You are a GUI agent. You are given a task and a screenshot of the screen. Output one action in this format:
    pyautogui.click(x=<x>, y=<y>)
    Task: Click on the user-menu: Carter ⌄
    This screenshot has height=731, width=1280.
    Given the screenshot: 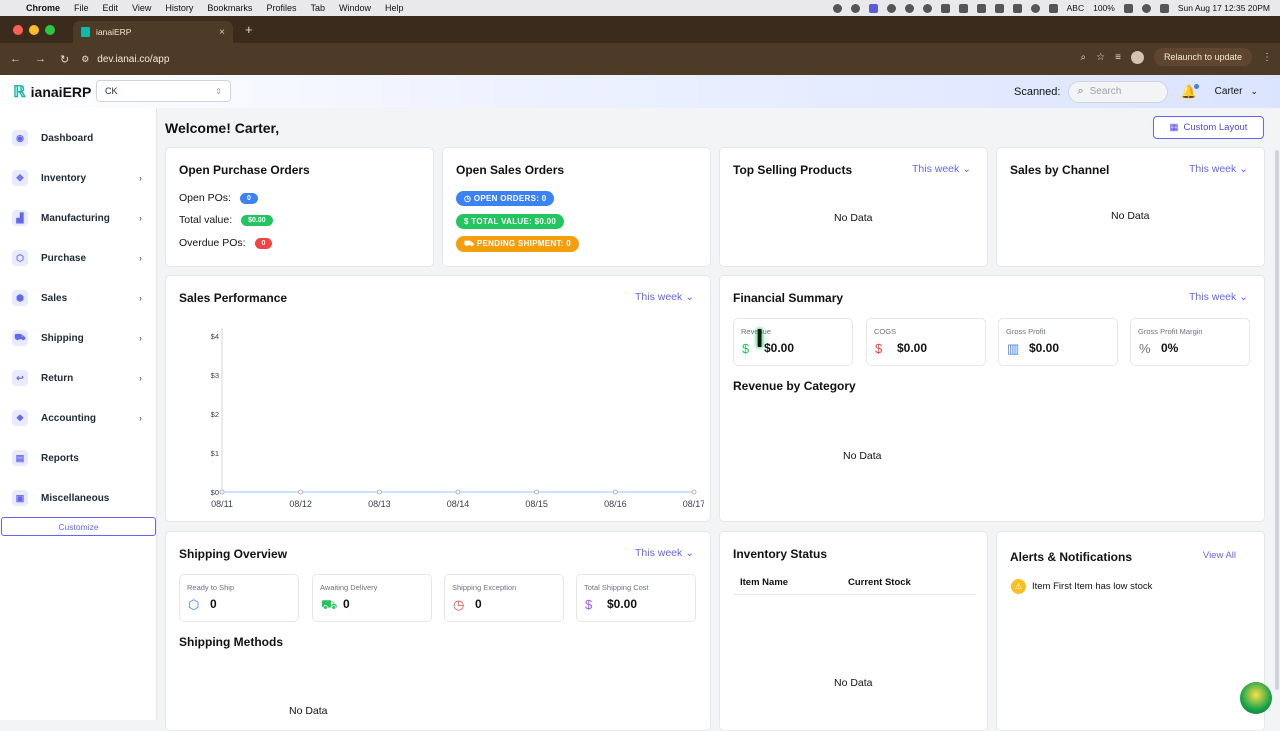 What is the action you would take?
    pyautogui.click(x=1236, y=91)
    